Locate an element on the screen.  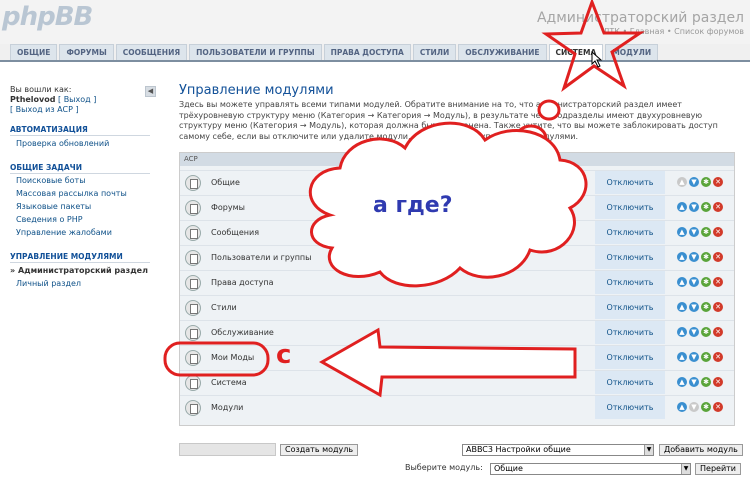
choose-module-select: Общие ▼ is located at coordinates (590, 469).